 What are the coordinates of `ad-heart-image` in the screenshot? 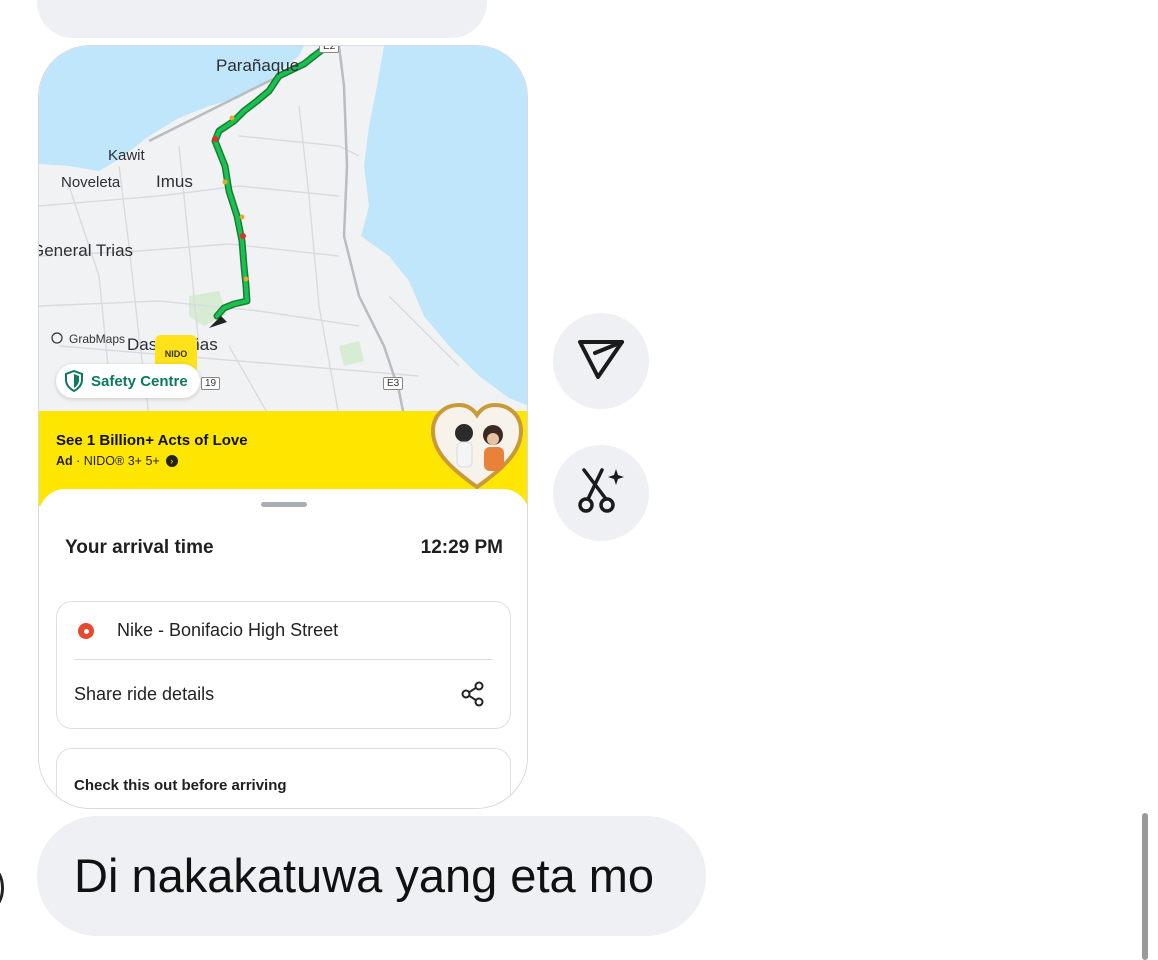 It's located at (477, 449).